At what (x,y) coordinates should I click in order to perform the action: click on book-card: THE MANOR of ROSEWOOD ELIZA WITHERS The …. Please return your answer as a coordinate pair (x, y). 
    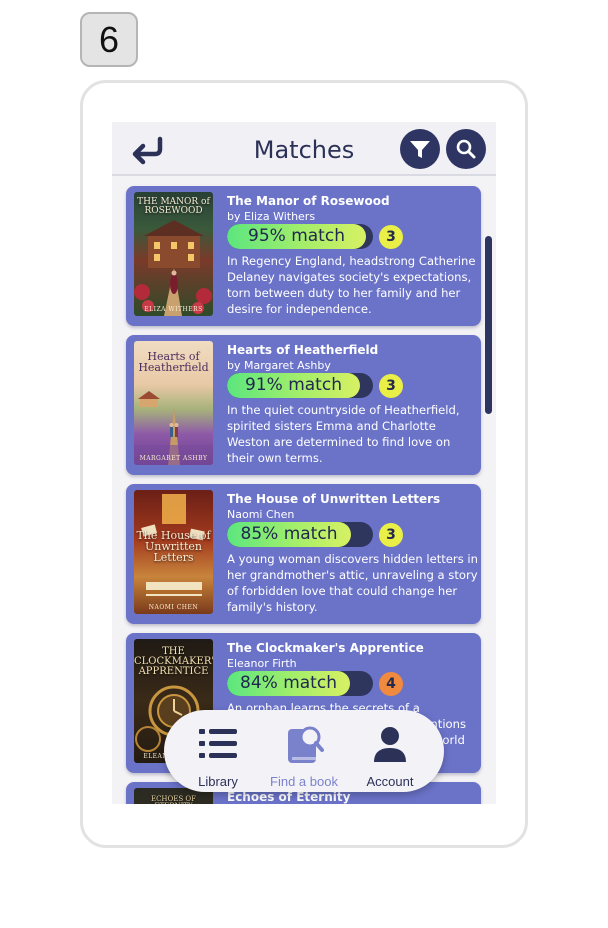
    Looking at the image, I should click on (303, 256).